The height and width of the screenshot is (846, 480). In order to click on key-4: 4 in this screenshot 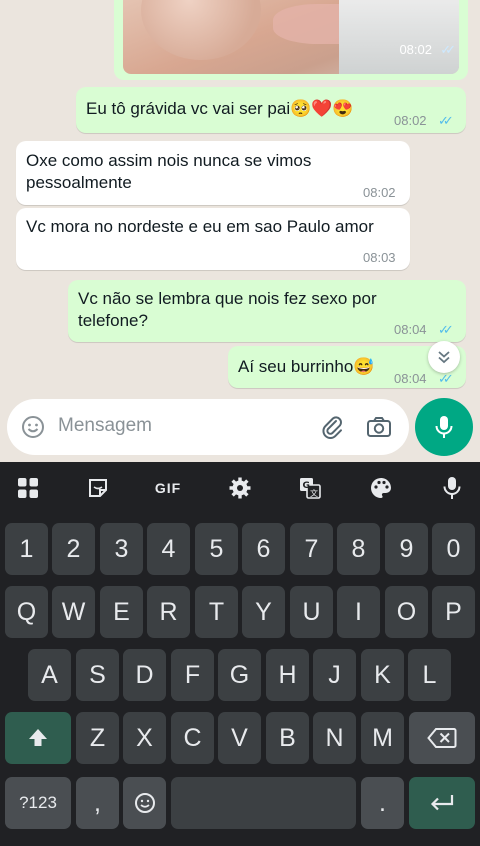, I will do `click(168, 549)`.